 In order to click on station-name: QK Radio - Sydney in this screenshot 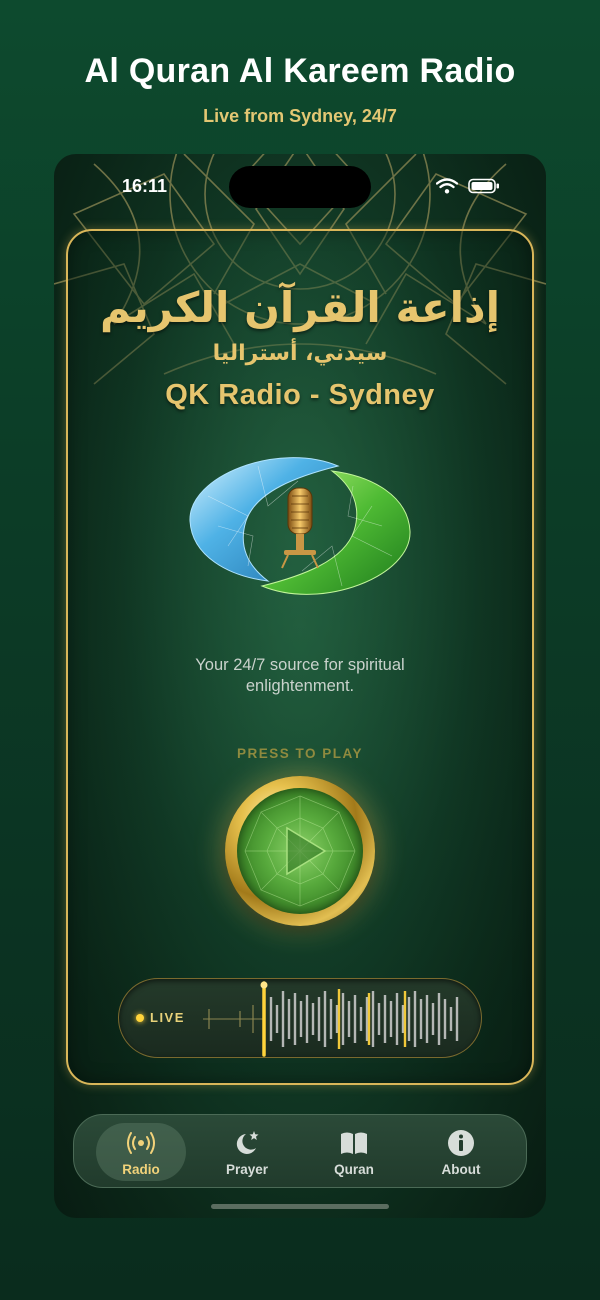, I will do `click(300, 395)`.